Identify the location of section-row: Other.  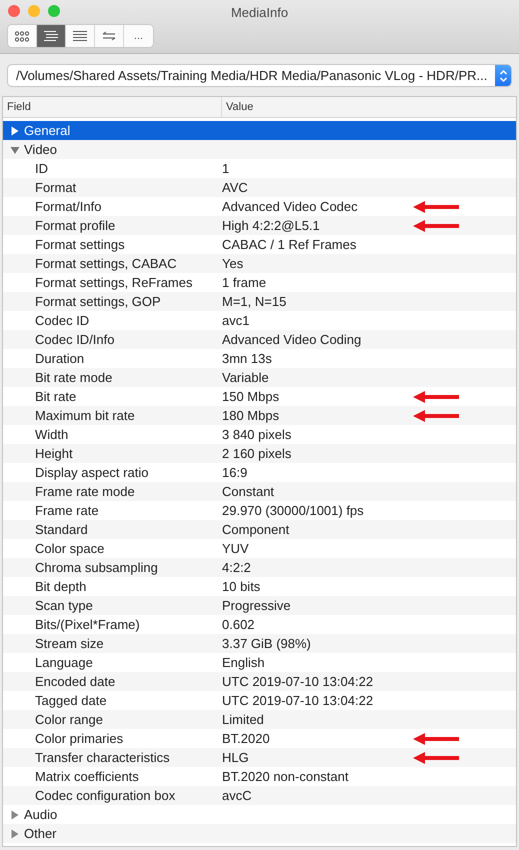
(259, 833).